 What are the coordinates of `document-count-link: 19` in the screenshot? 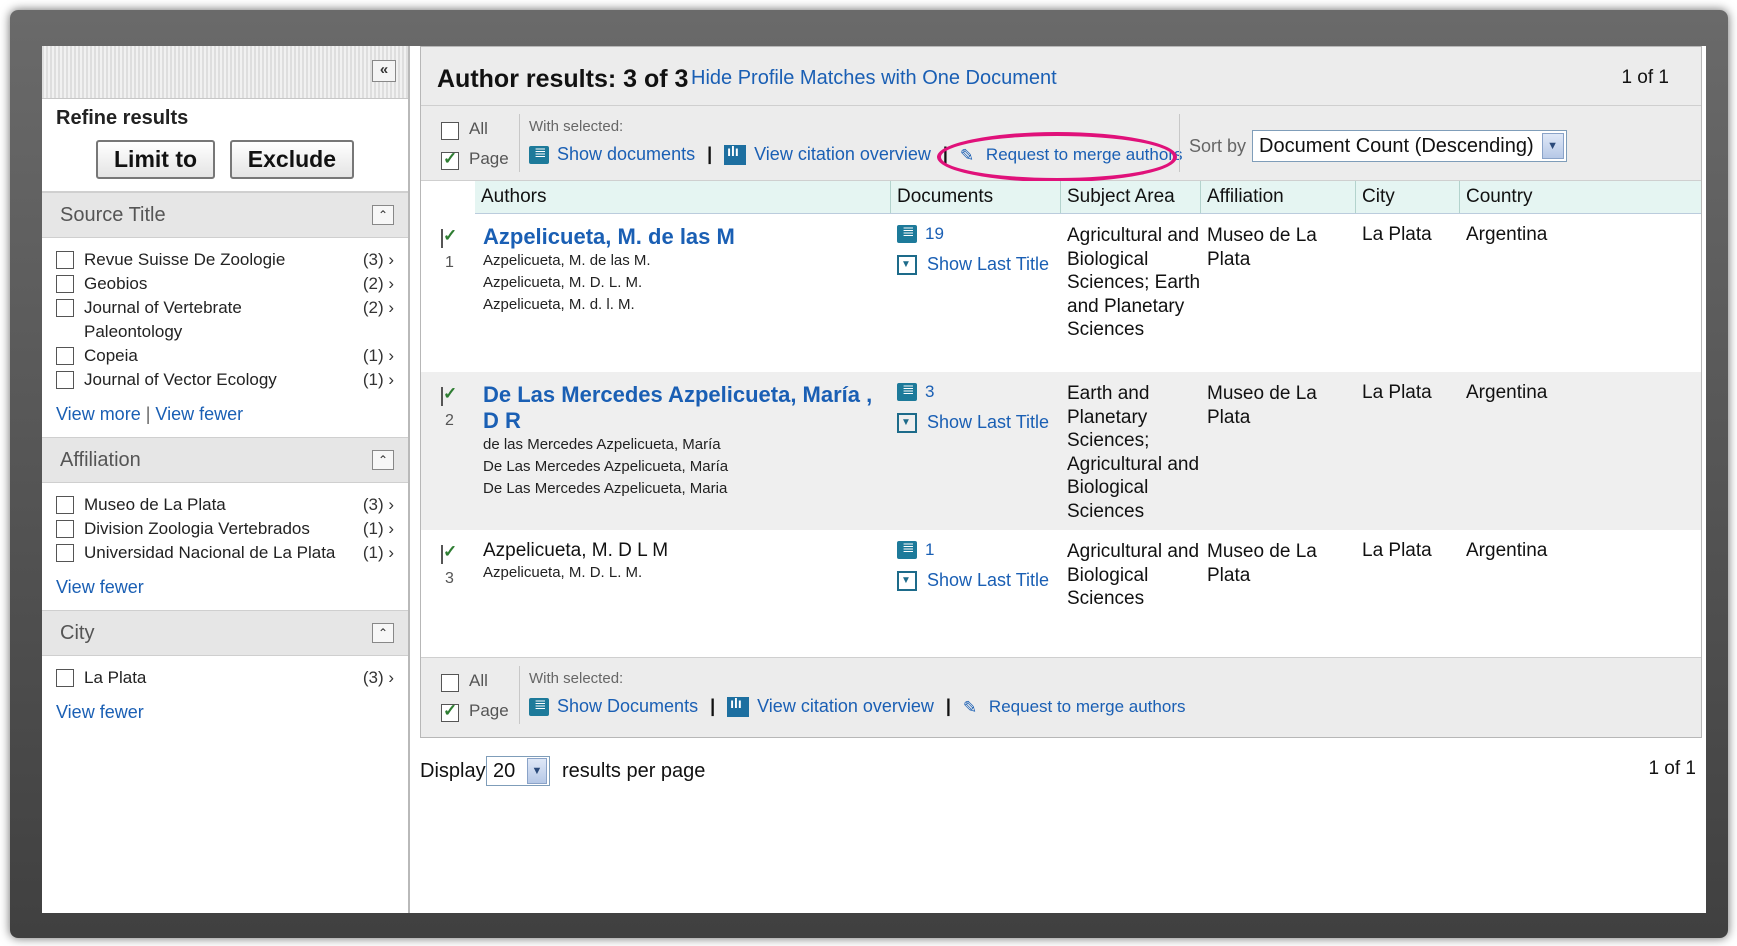 It's located at (934, 234).